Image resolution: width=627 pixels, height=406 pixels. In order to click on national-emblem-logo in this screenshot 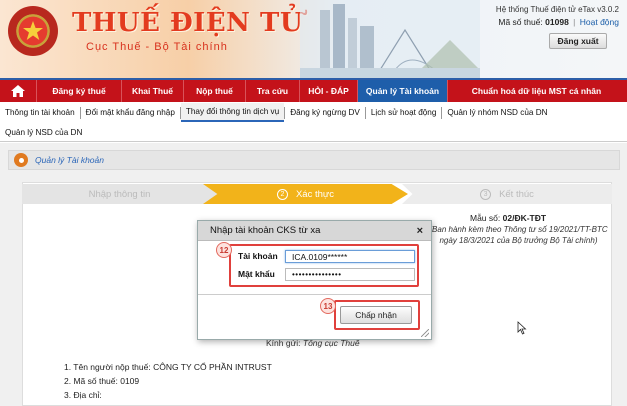, I will do `click(33, 31)`.